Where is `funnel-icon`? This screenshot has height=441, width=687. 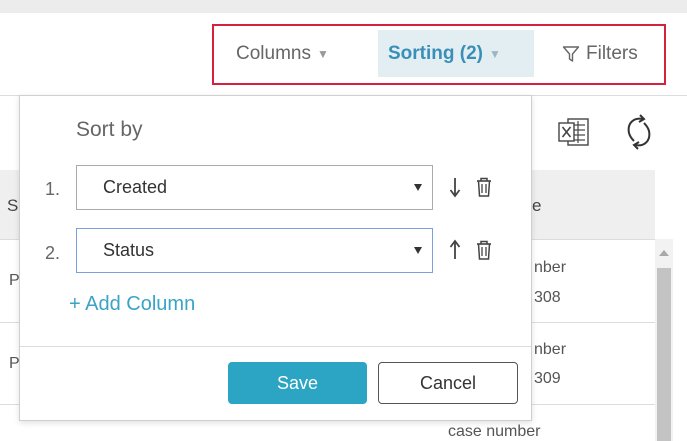 funnel-icon is located at coordinates (571, 54).